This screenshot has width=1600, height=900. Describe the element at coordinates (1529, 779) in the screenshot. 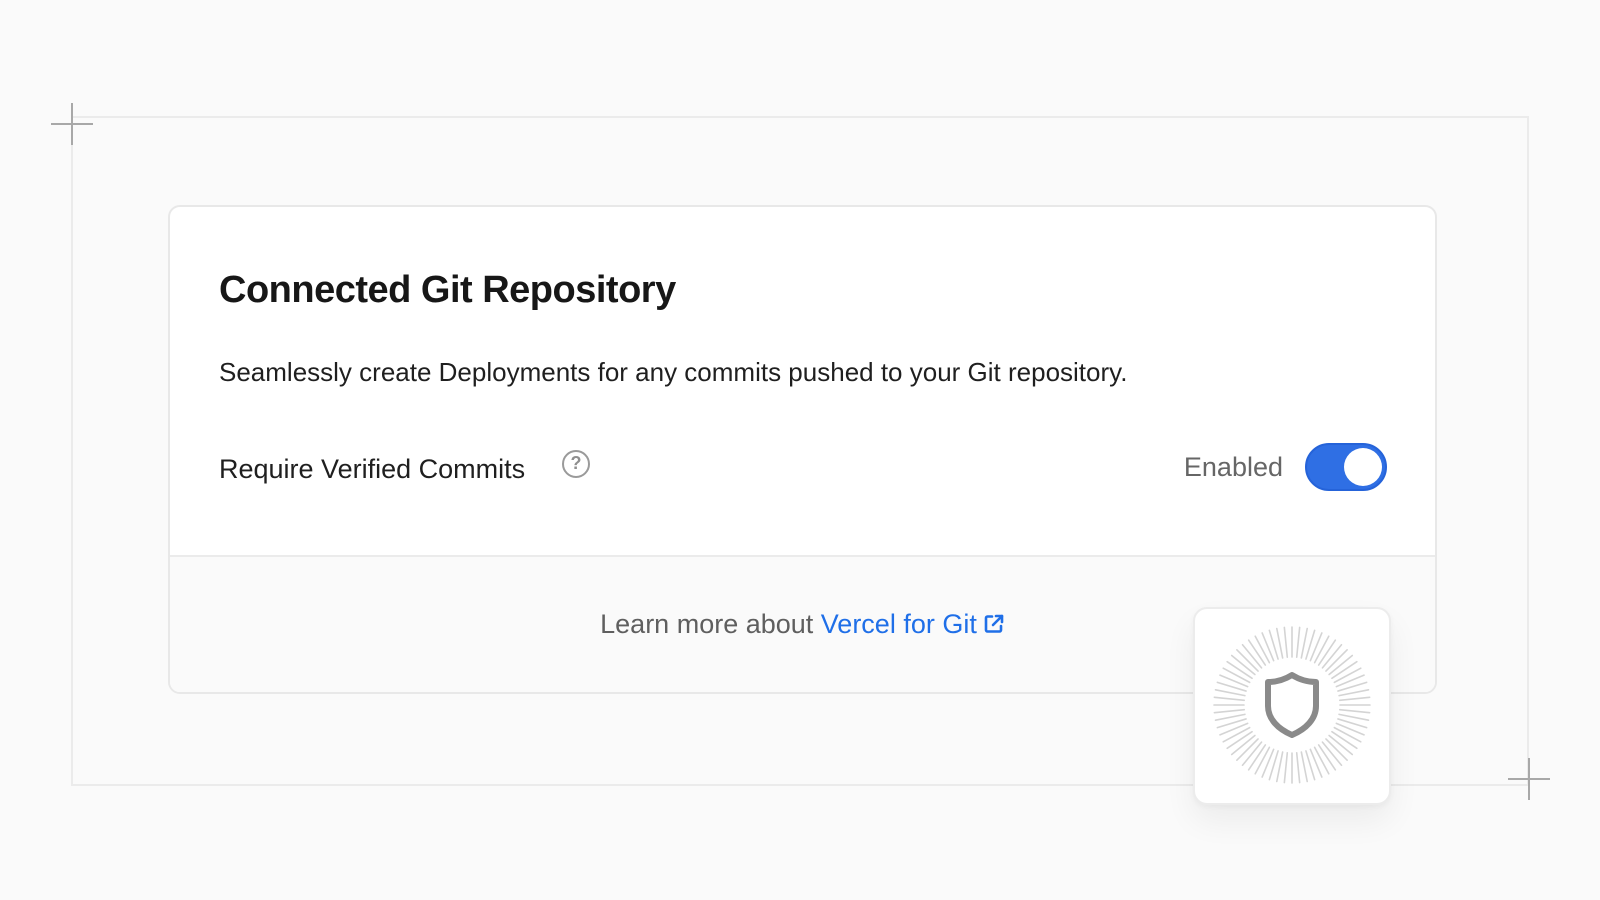

I see `crosshair-bottom-right` at that location.